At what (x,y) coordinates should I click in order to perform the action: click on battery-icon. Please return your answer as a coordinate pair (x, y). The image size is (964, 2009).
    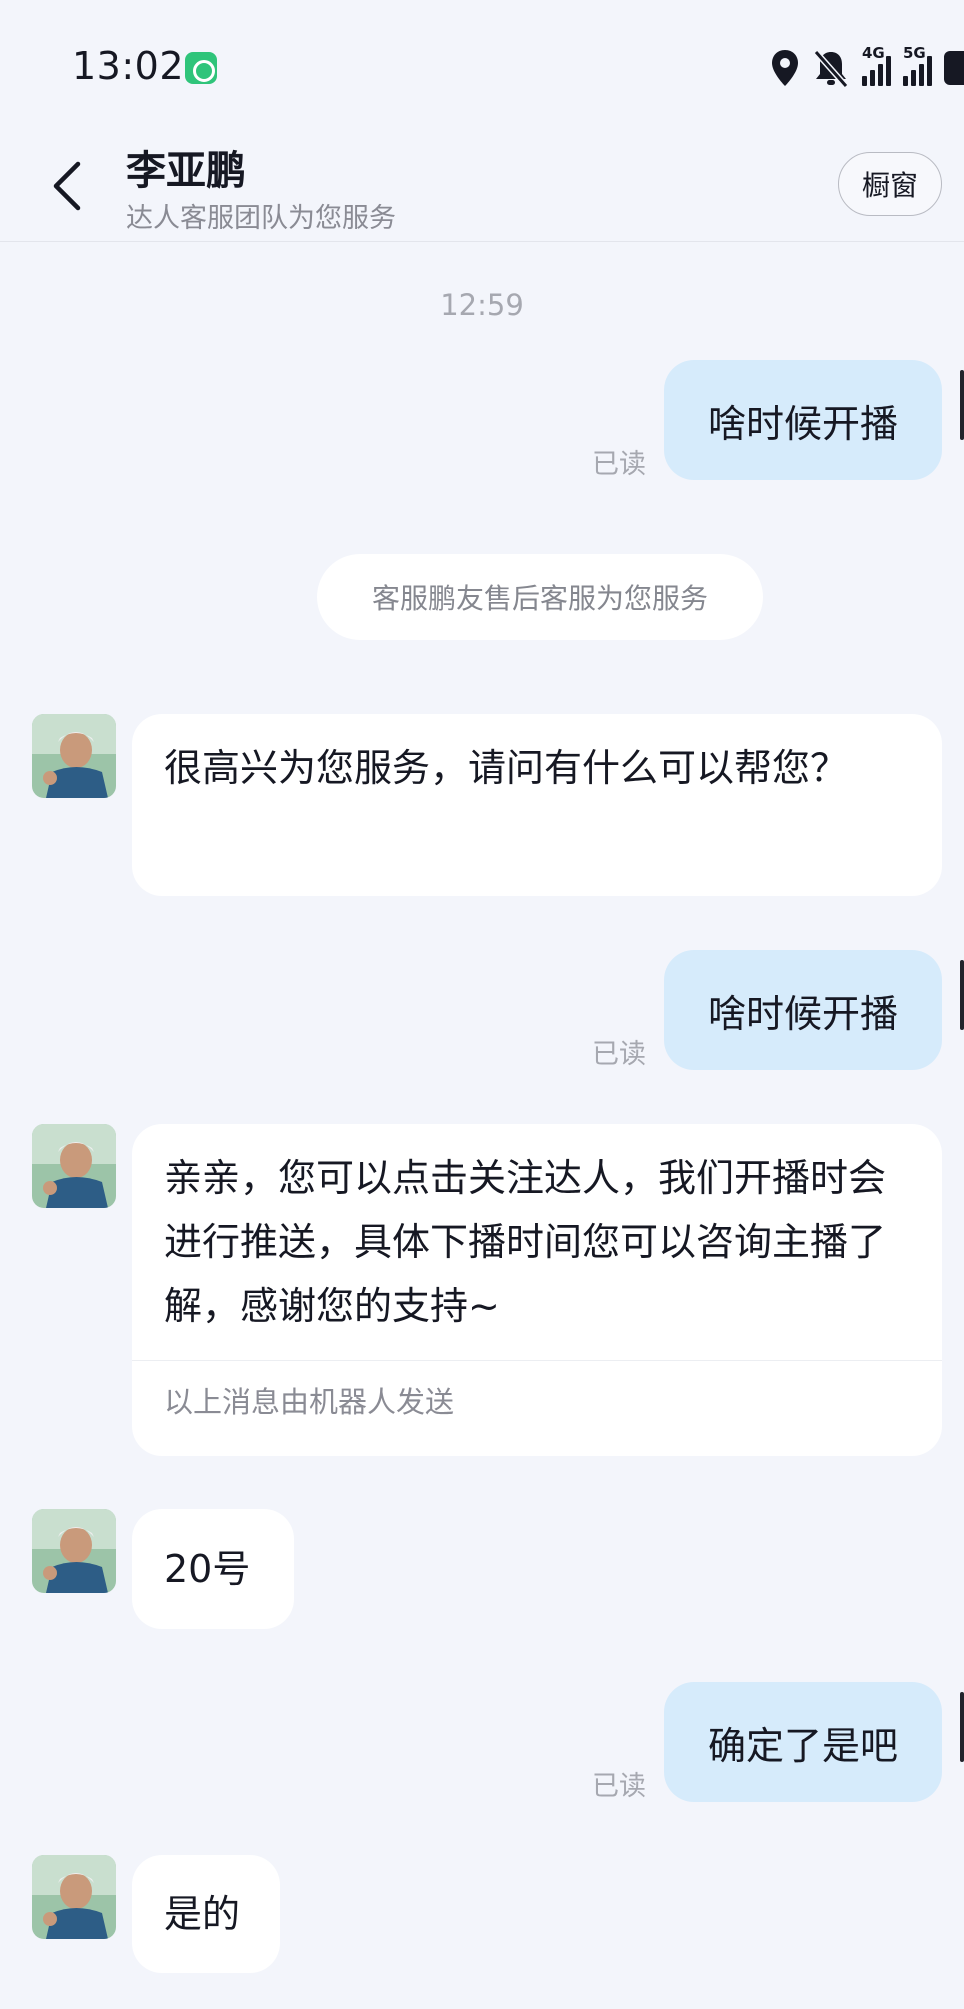
    Looking at the image, I should click on (954, 68).